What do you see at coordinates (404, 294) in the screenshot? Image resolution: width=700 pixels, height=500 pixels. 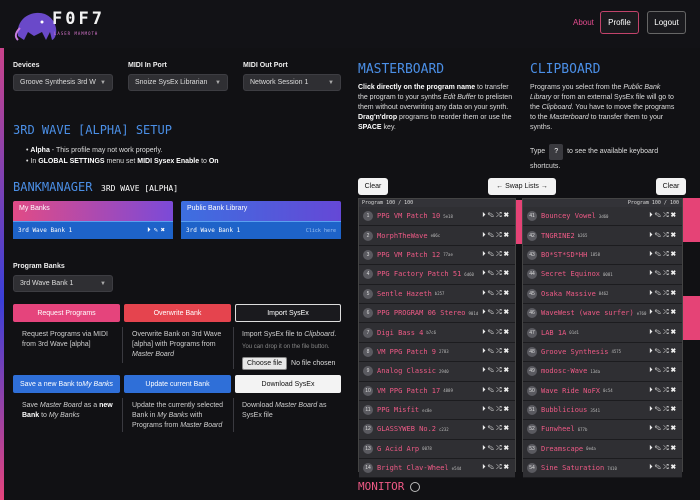 I see `program-name: Sentle Hazeth` at bounding box center [404, 294].